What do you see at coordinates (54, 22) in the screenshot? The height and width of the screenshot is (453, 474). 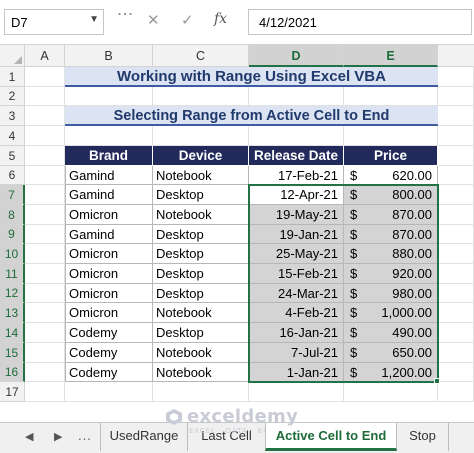 I see `name-box: D7 ▼` at bounding box center [54, 22].